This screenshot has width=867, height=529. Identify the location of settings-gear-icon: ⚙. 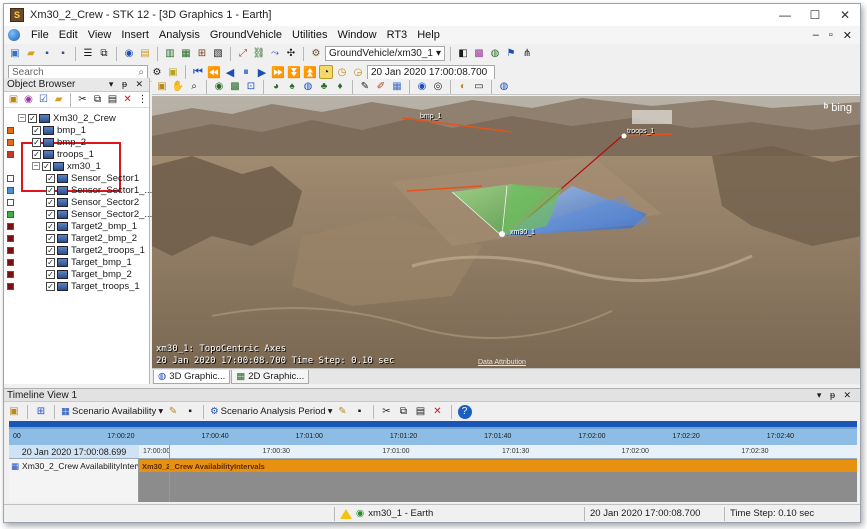
(157, 72).